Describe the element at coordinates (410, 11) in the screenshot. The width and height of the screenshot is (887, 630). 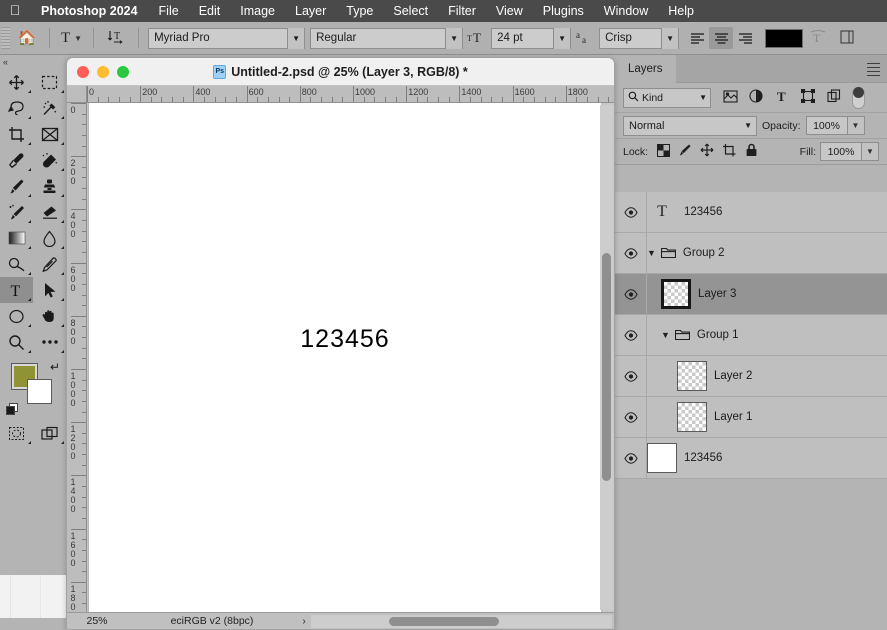
I see `menu-item-select: Select` at that location.